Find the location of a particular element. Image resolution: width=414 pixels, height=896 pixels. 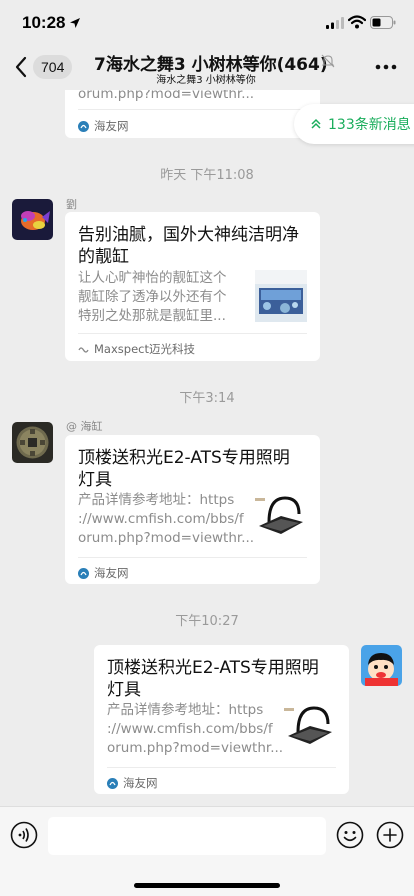

plus-icon is located at coordinates (390, 835).